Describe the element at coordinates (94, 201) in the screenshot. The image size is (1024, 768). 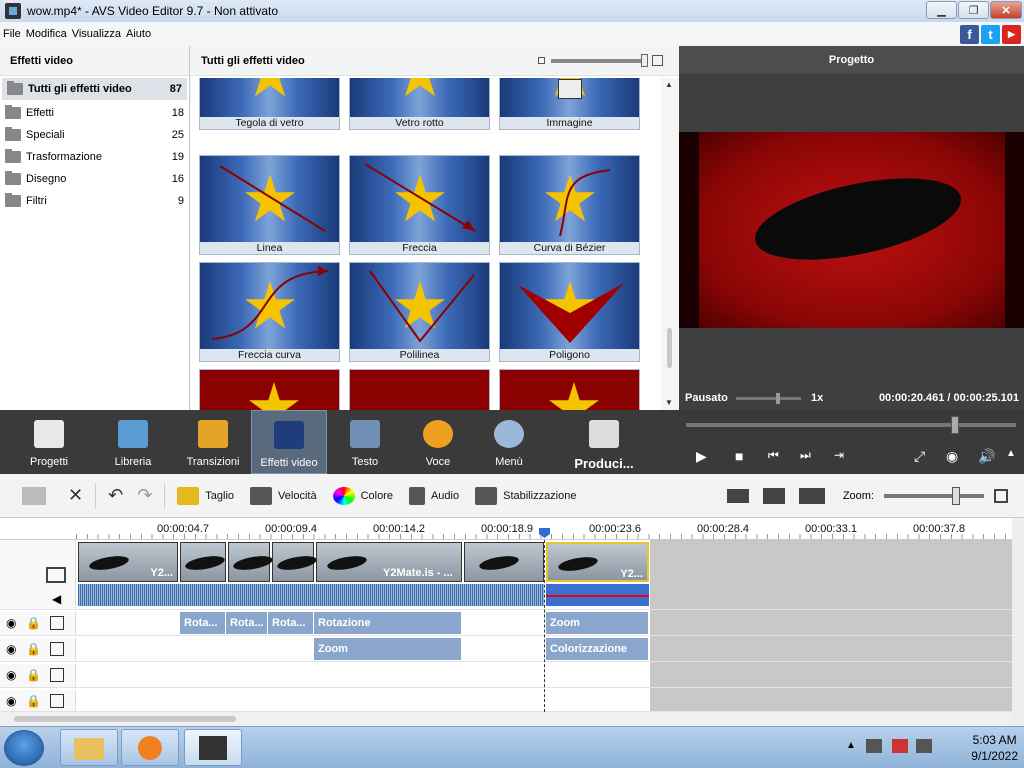
I see `category-item-filtri: Filtri 9` at that location.